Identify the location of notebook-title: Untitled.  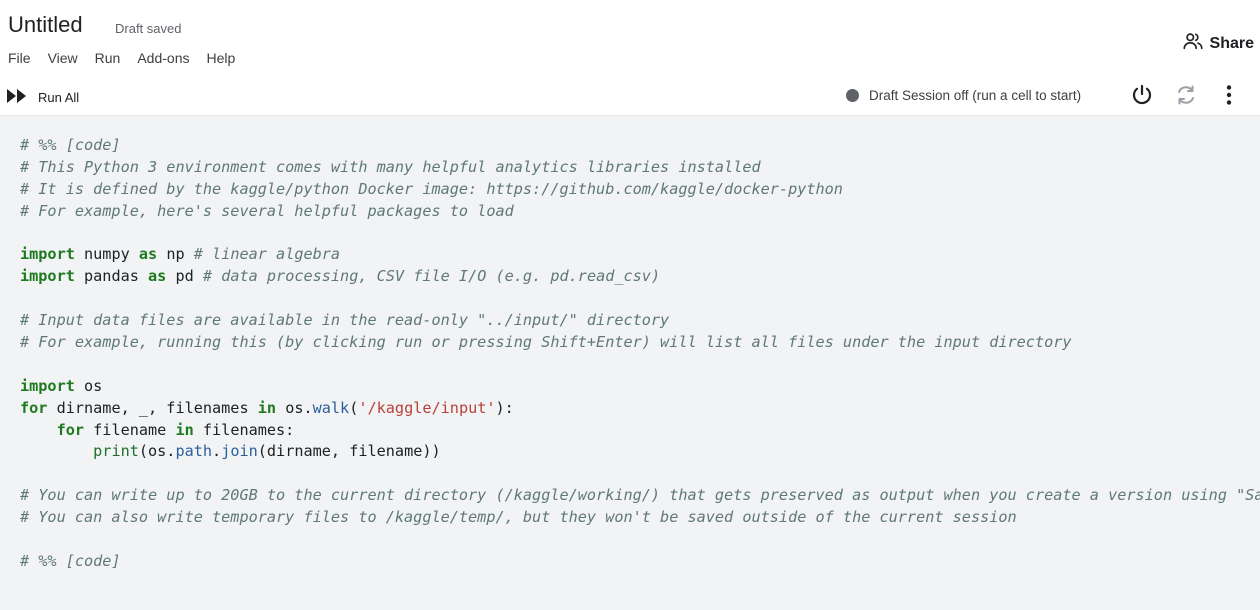
(45, 25).